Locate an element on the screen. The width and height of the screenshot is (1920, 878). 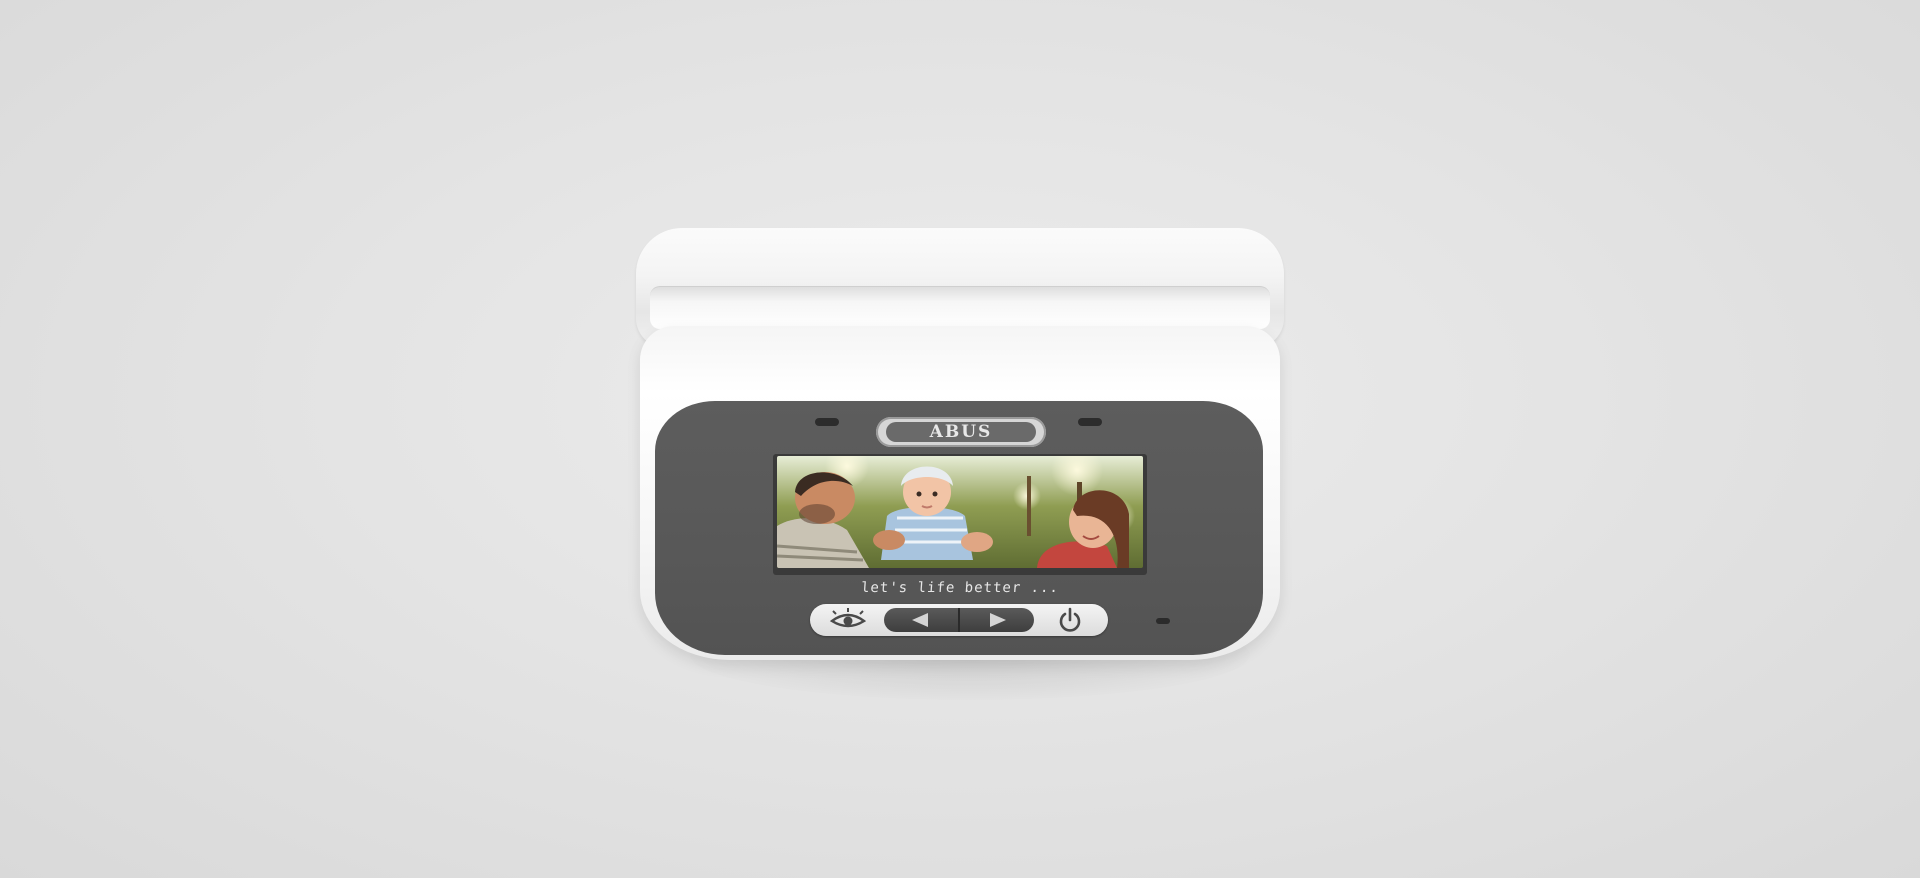
power-icon is located at coordinates (1070, 619).